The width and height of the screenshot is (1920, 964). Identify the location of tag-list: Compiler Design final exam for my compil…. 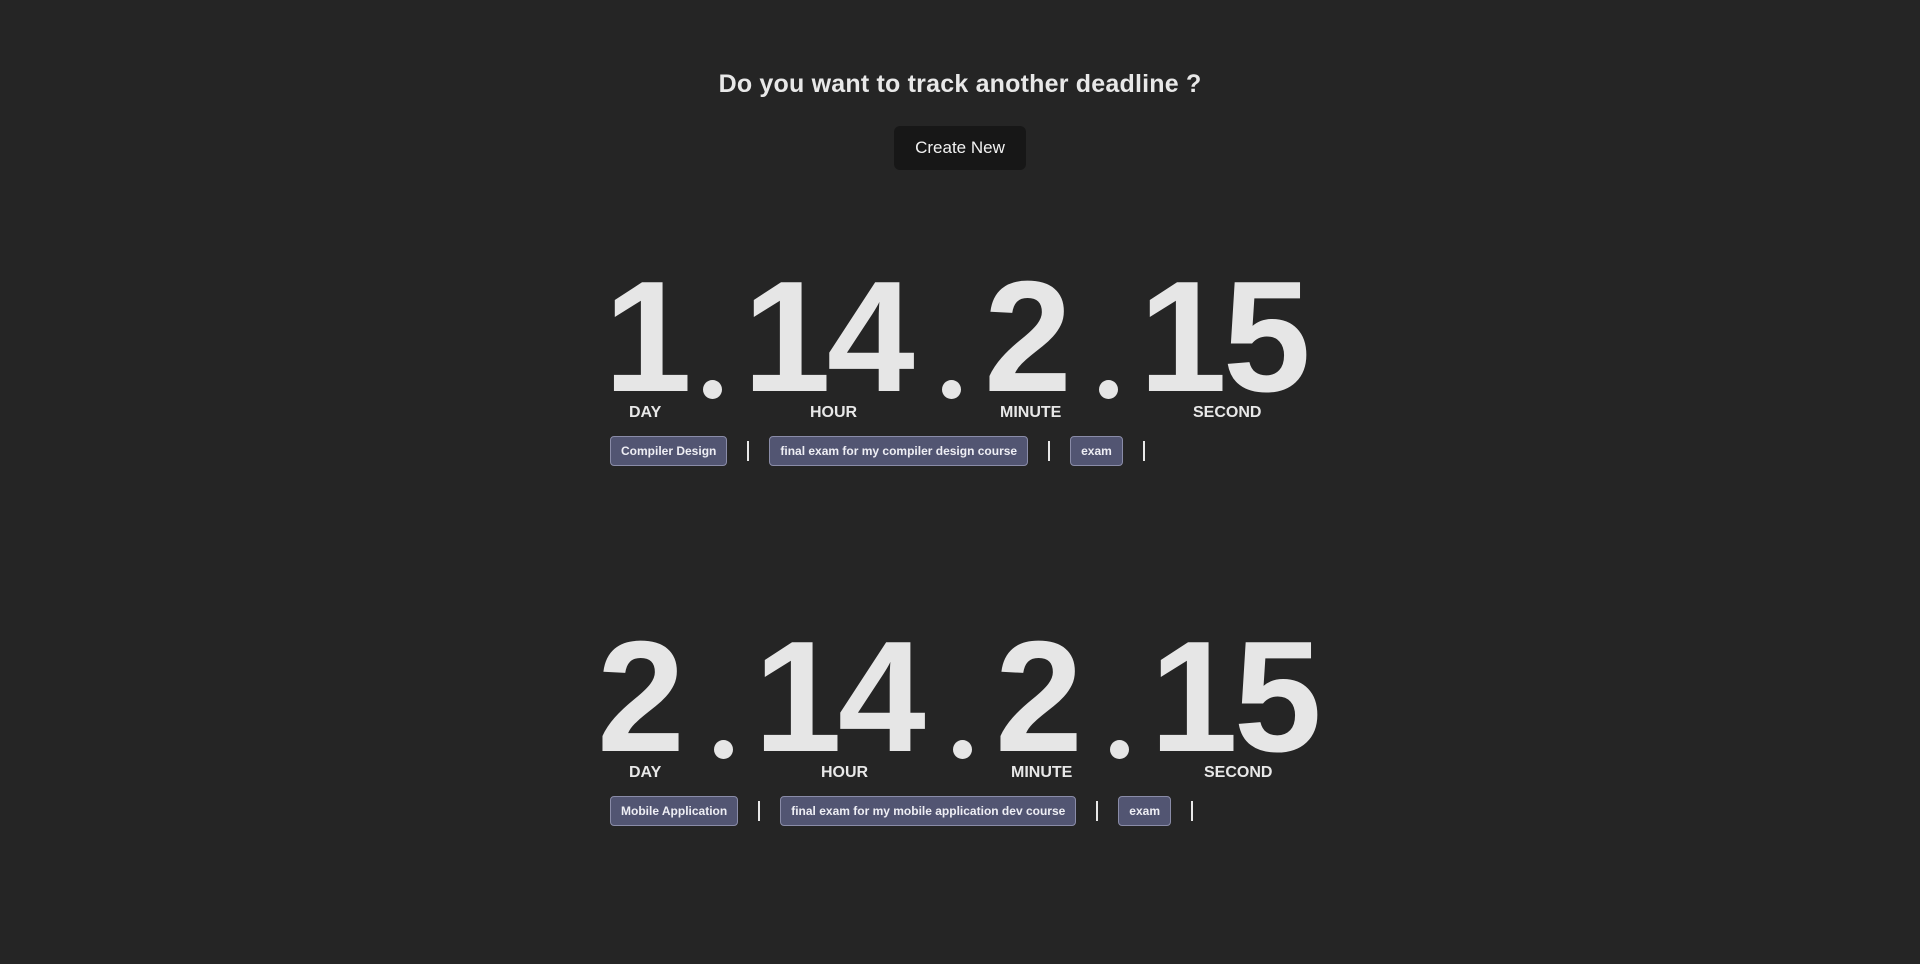
(887, 451).